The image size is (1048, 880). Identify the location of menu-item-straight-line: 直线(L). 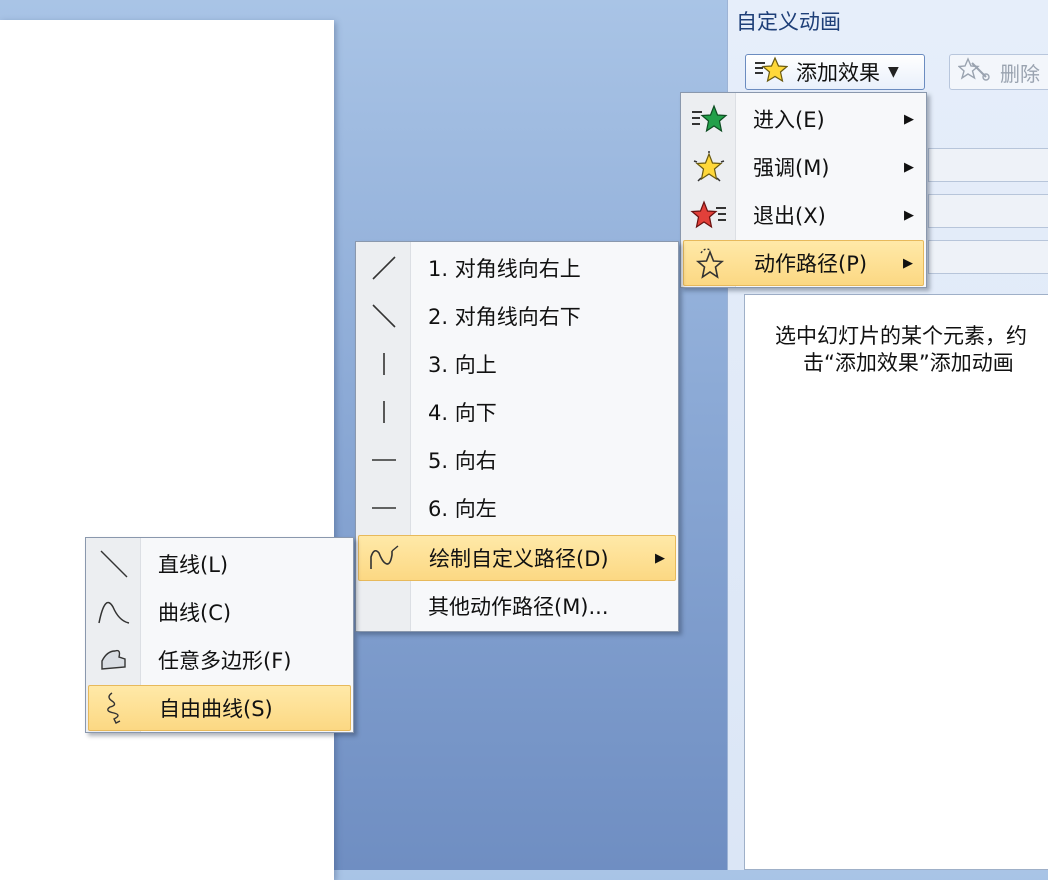
(219, 564).